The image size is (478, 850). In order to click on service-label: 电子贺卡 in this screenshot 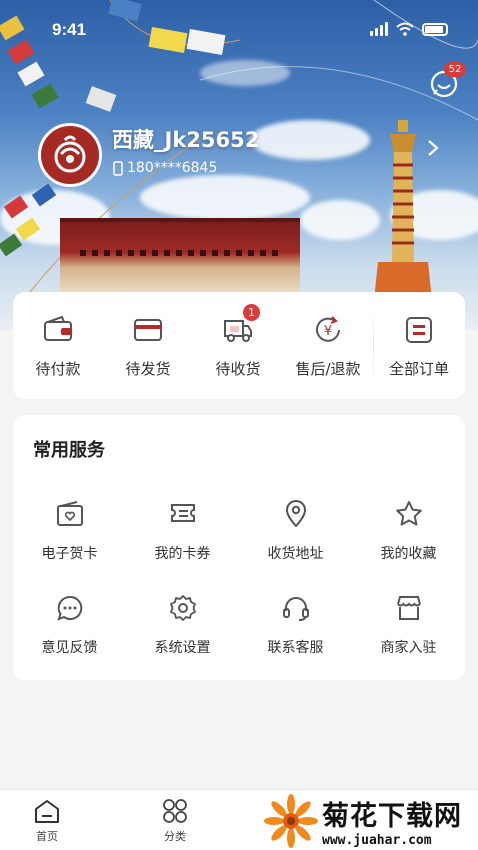, I will do `click(69, 554)`.